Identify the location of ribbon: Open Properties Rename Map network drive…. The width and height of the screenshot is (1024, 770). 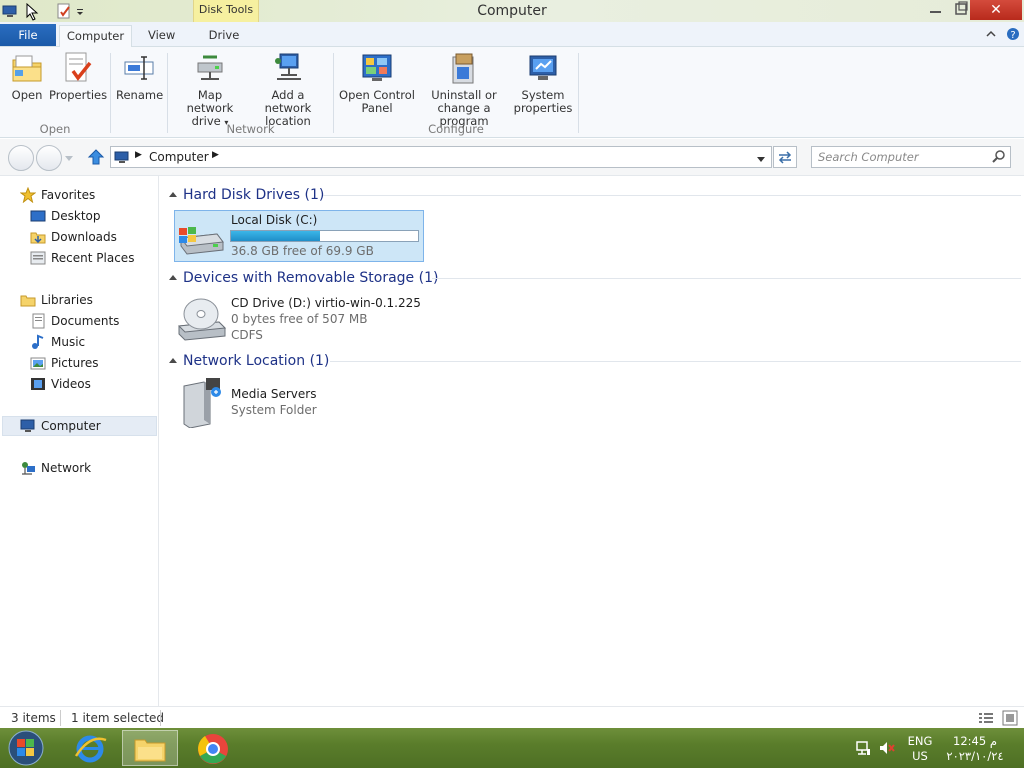
(512, 92).